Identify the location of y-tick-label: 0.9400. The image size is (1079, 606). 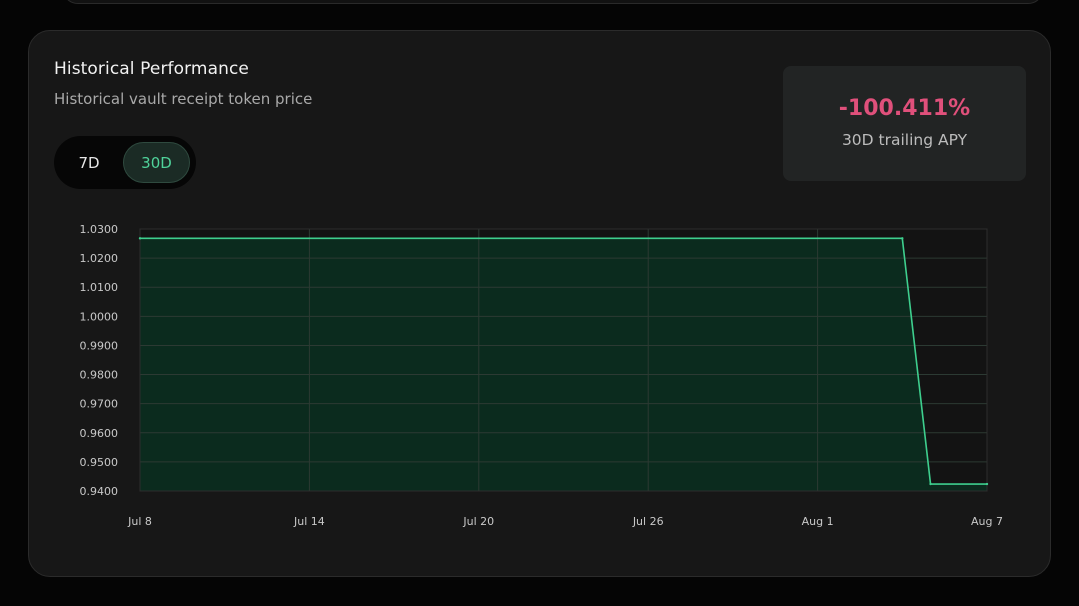
(99, 491).